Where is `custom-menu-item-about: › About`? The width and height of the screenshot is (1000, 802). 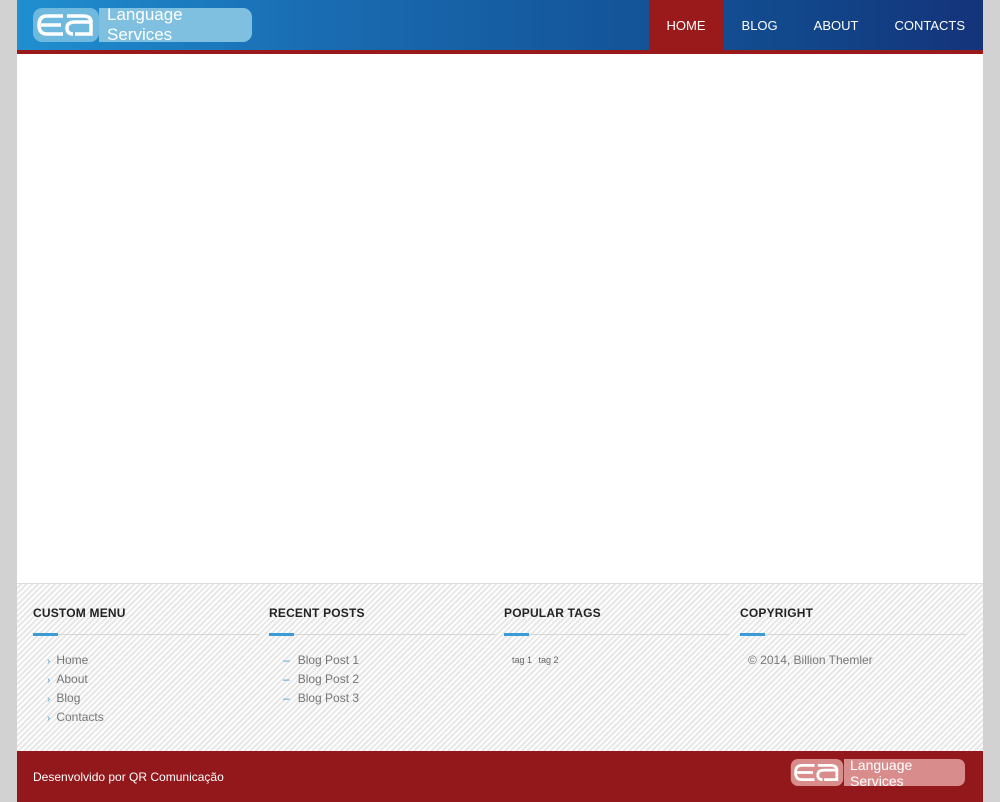 custom-menu-item-about: › About is located at coordinates (153, 679).